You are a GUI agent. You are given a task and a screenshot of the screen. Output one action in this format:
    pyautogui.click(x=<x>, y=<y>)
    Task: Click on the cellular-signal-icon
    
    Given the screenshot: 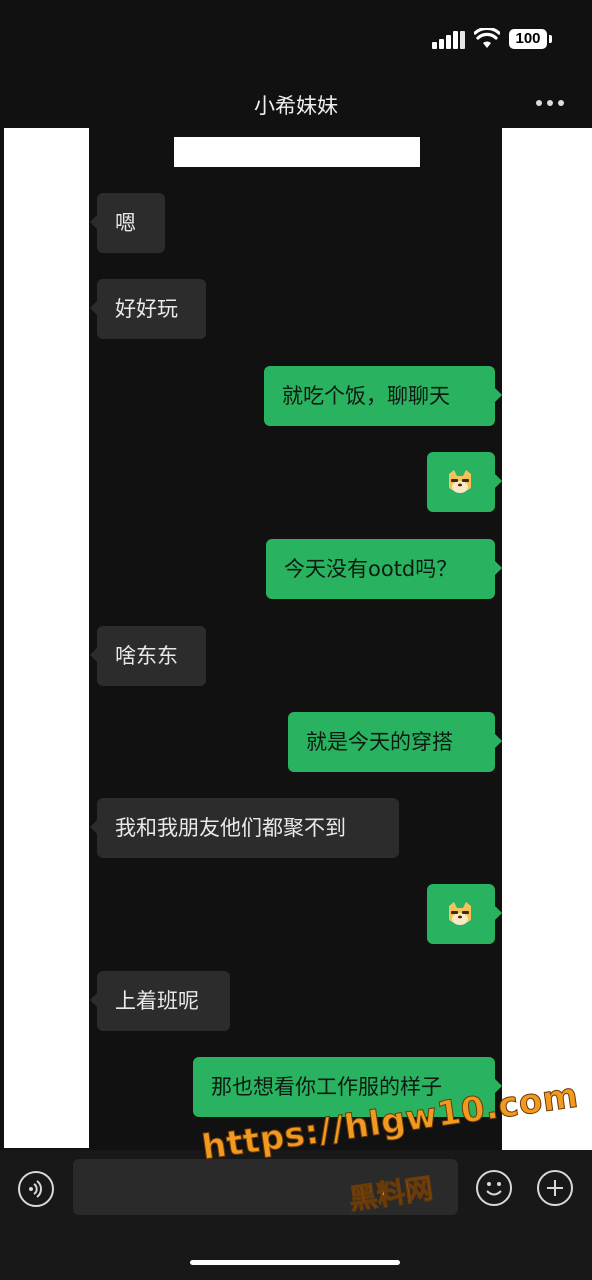 What is the action you would take?
    pyautogui.click(x=449, y=40)
    